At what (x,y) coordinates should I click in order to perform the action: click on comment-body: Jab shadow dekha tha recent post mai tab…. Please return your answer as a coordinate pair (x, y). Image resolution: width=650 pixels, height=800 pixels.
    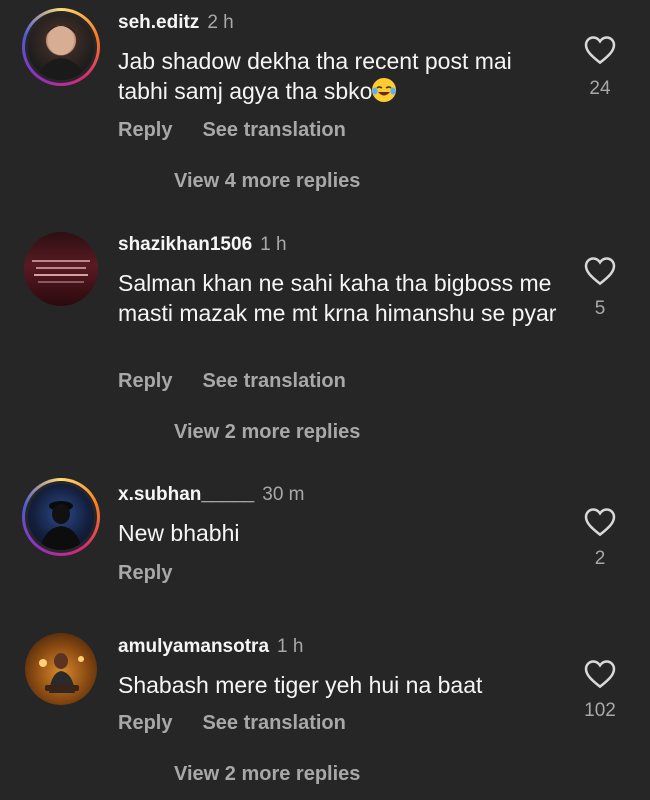
    Looking at the image, I should click on (315, 76).